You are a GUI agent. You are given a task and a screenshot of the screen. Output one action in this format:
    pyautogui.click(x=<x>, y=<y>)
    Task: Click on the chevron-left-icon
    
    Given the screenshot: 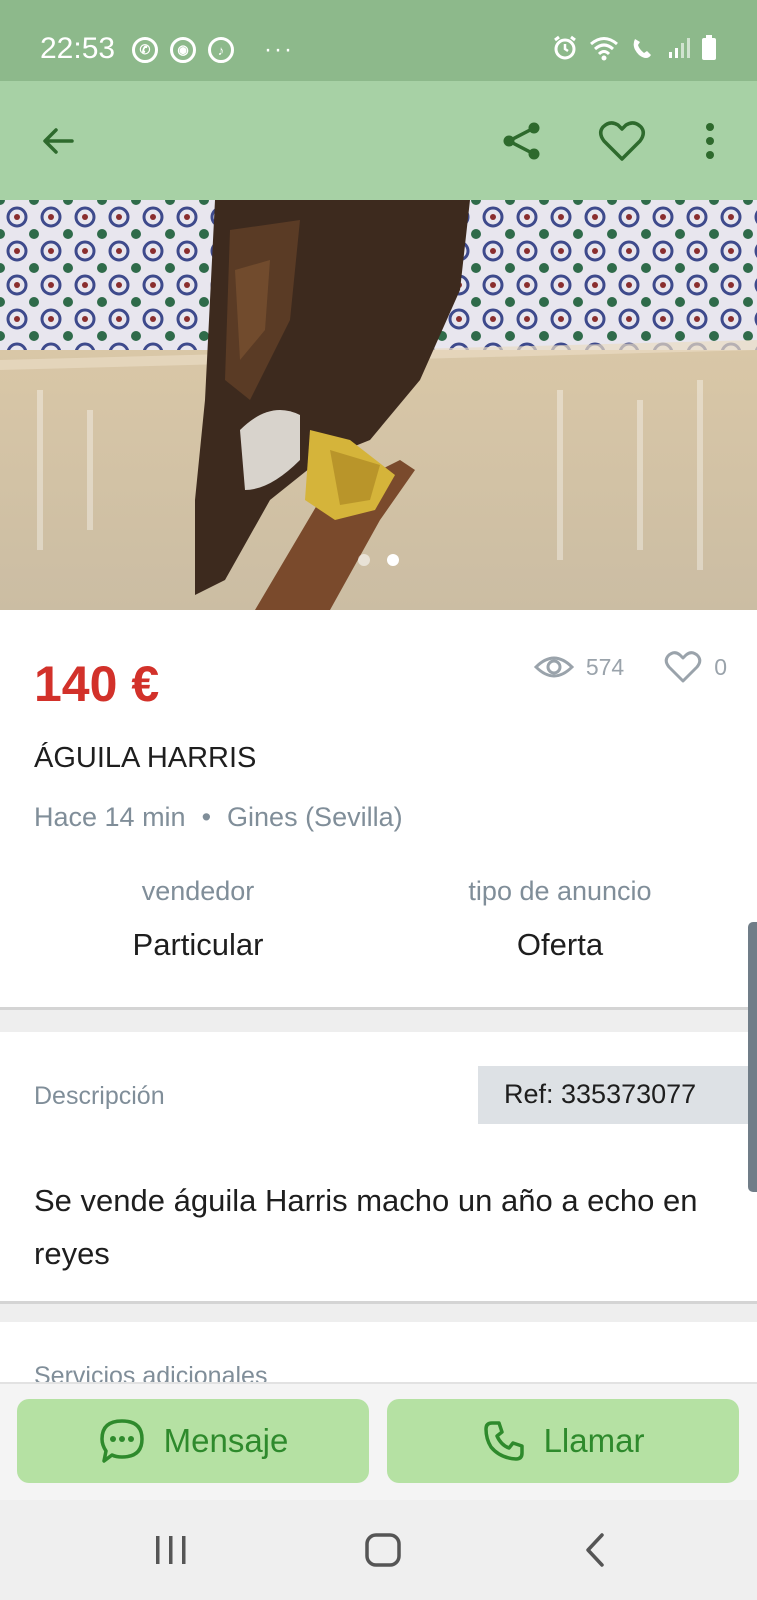 What is the action you would take?
    pyautogui.click(x=595, y=1550)
    